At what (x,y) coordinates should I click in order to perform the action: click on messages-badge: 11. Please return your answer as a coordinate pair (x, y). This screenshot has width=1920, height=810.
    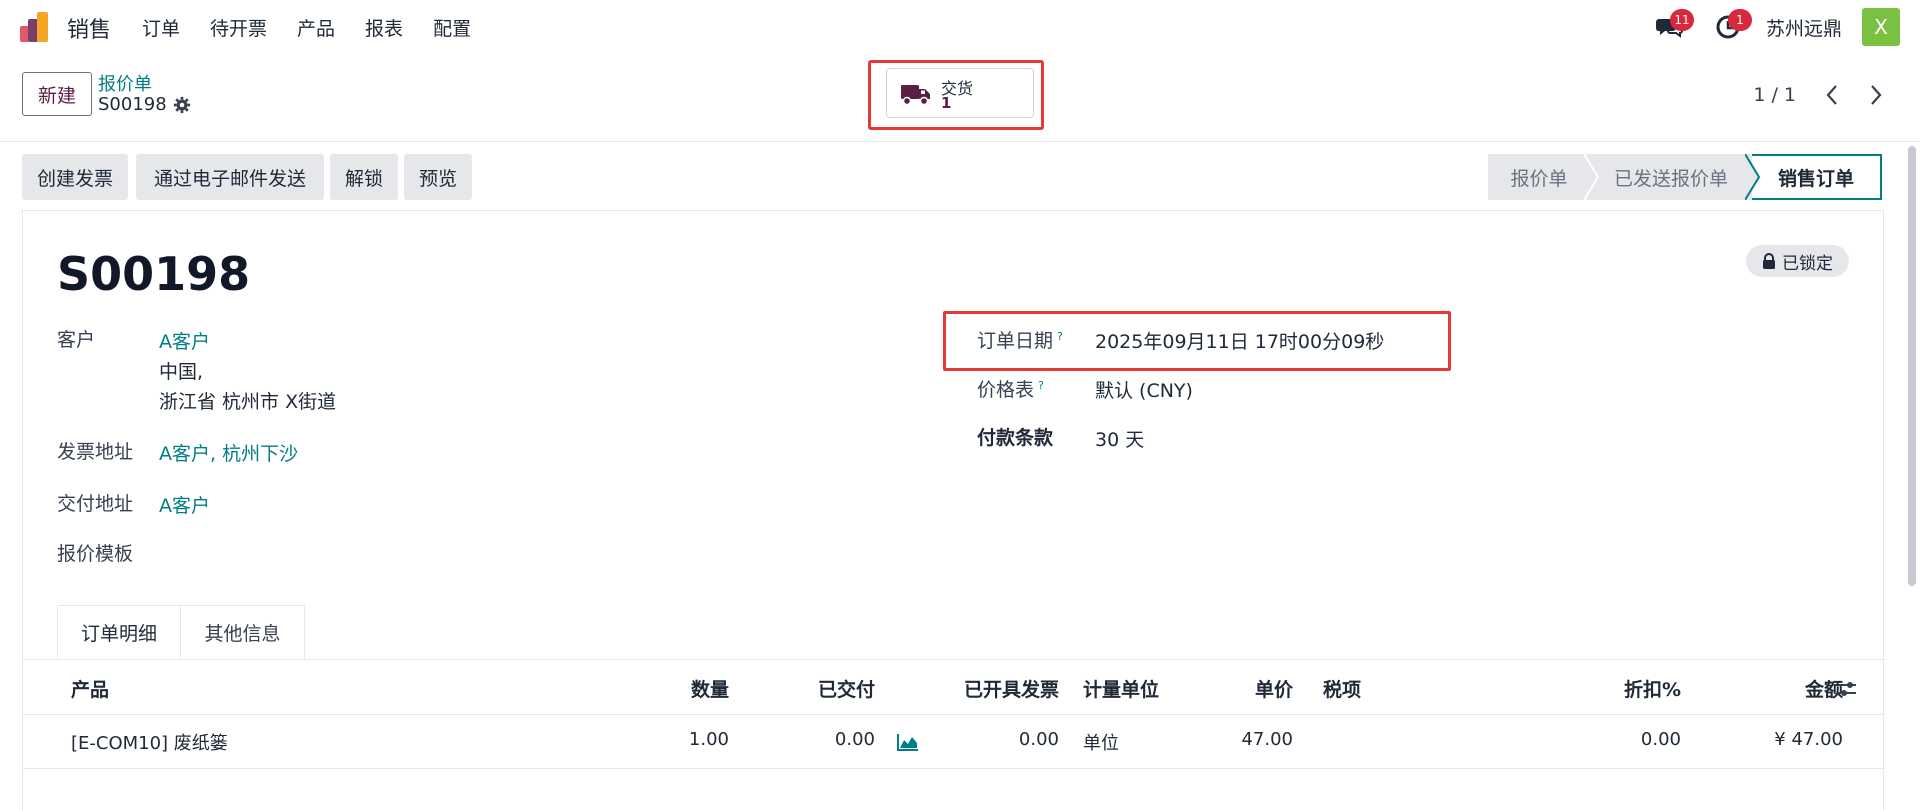
    Looking at the image, I should click on (1681, 20).